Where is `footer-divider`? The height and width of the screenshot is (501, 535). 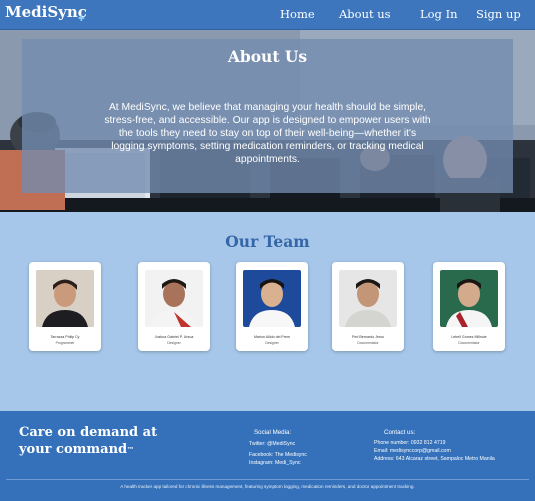 footer-divider is located at coordinates (267, 479).